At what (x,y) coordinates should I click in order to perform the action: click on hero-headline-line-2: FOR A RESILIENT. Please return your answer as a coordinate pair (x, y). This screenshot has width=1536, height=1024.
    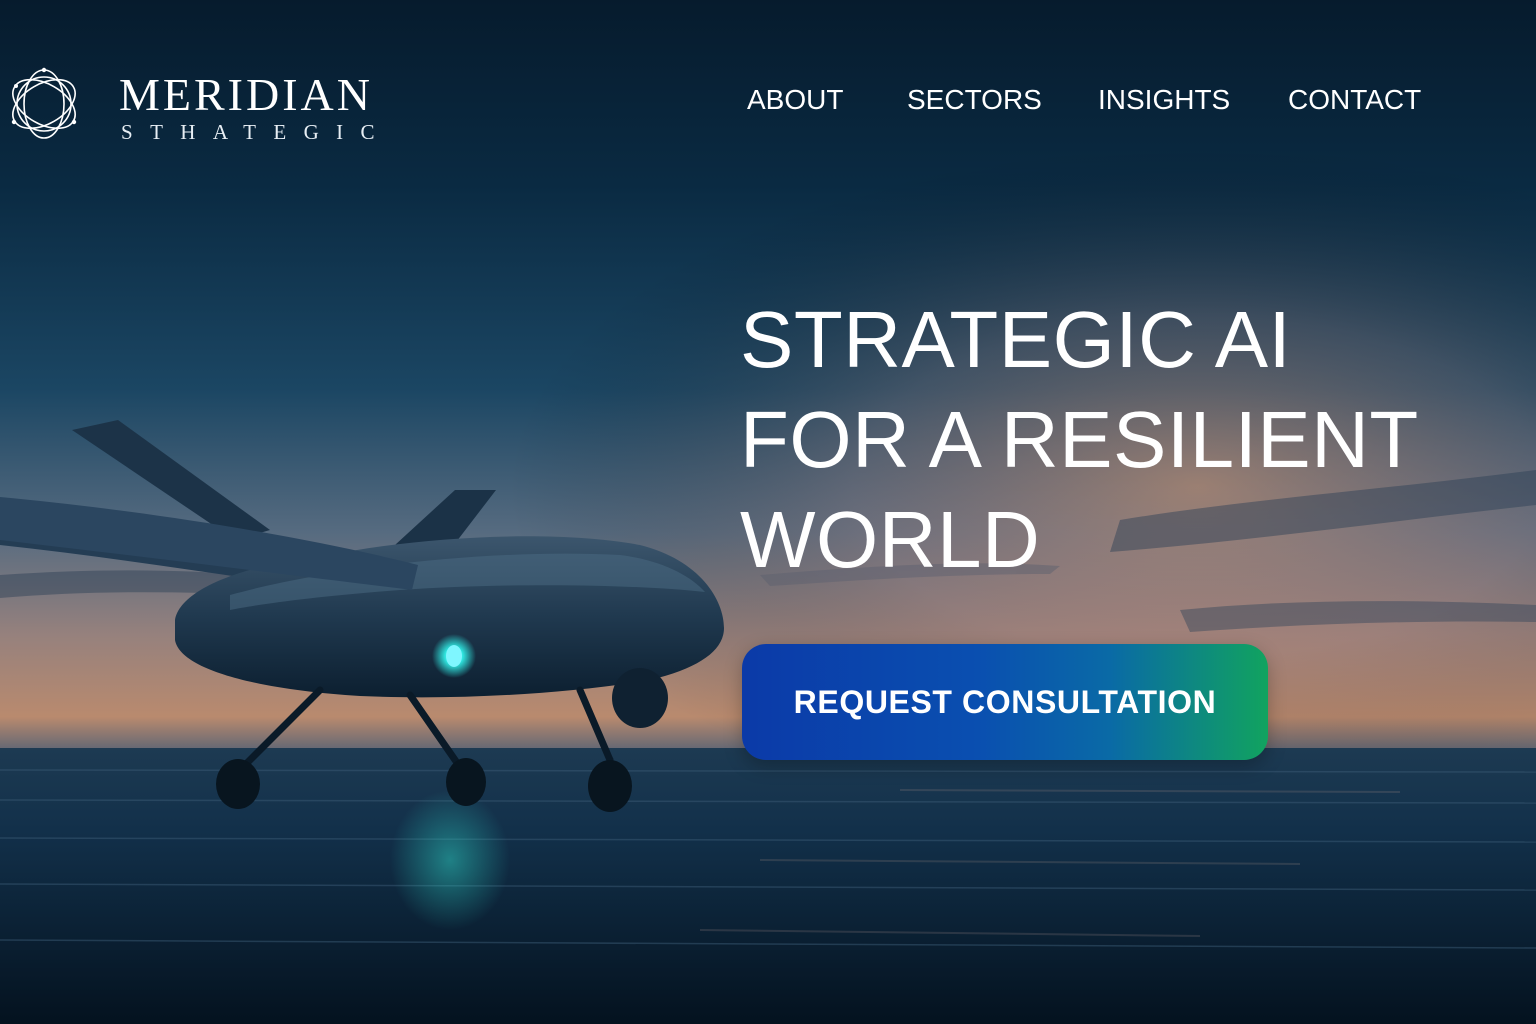
    Looking at the image, I should click on (1079, 439).